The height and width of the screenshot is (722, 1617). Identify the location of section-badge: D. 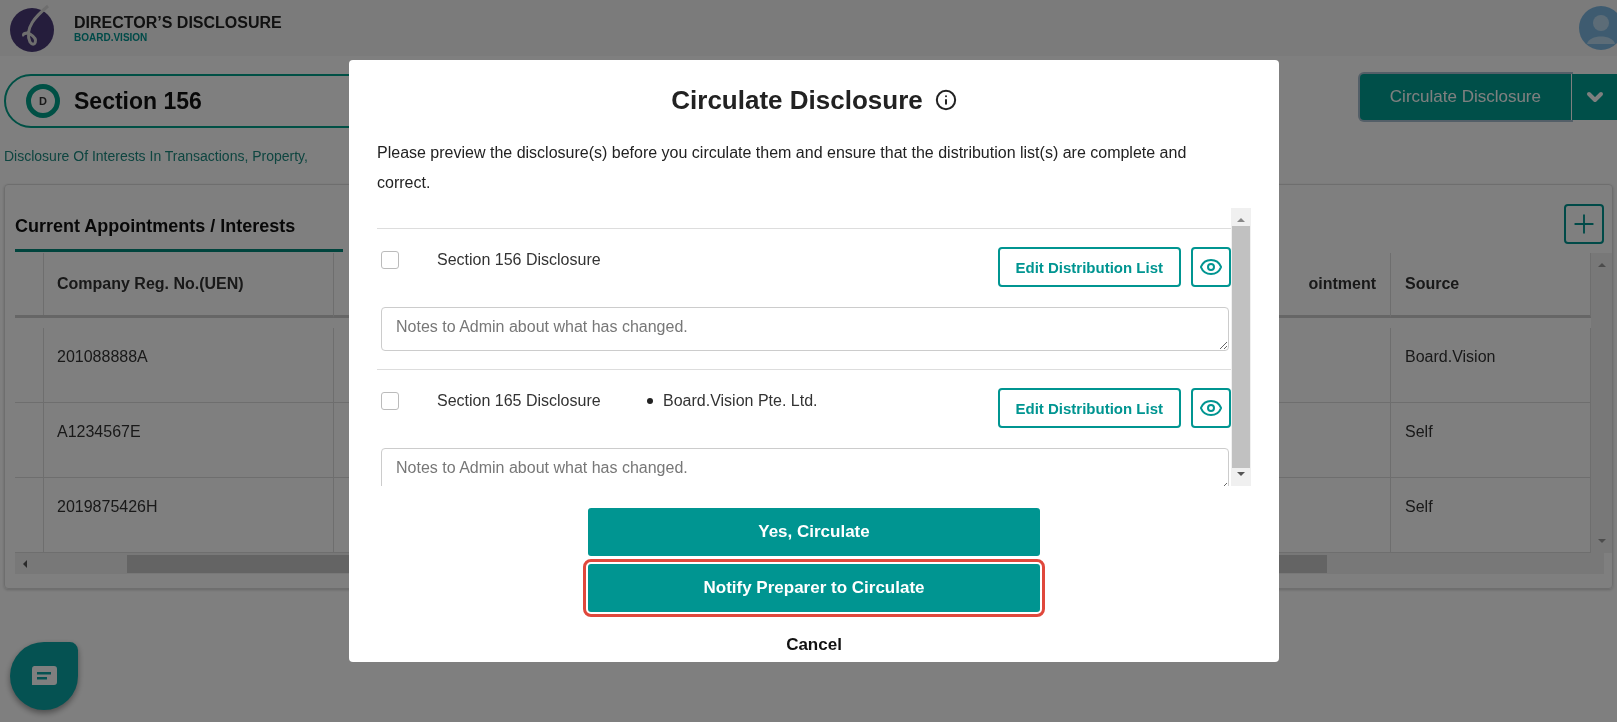
(43, 101).